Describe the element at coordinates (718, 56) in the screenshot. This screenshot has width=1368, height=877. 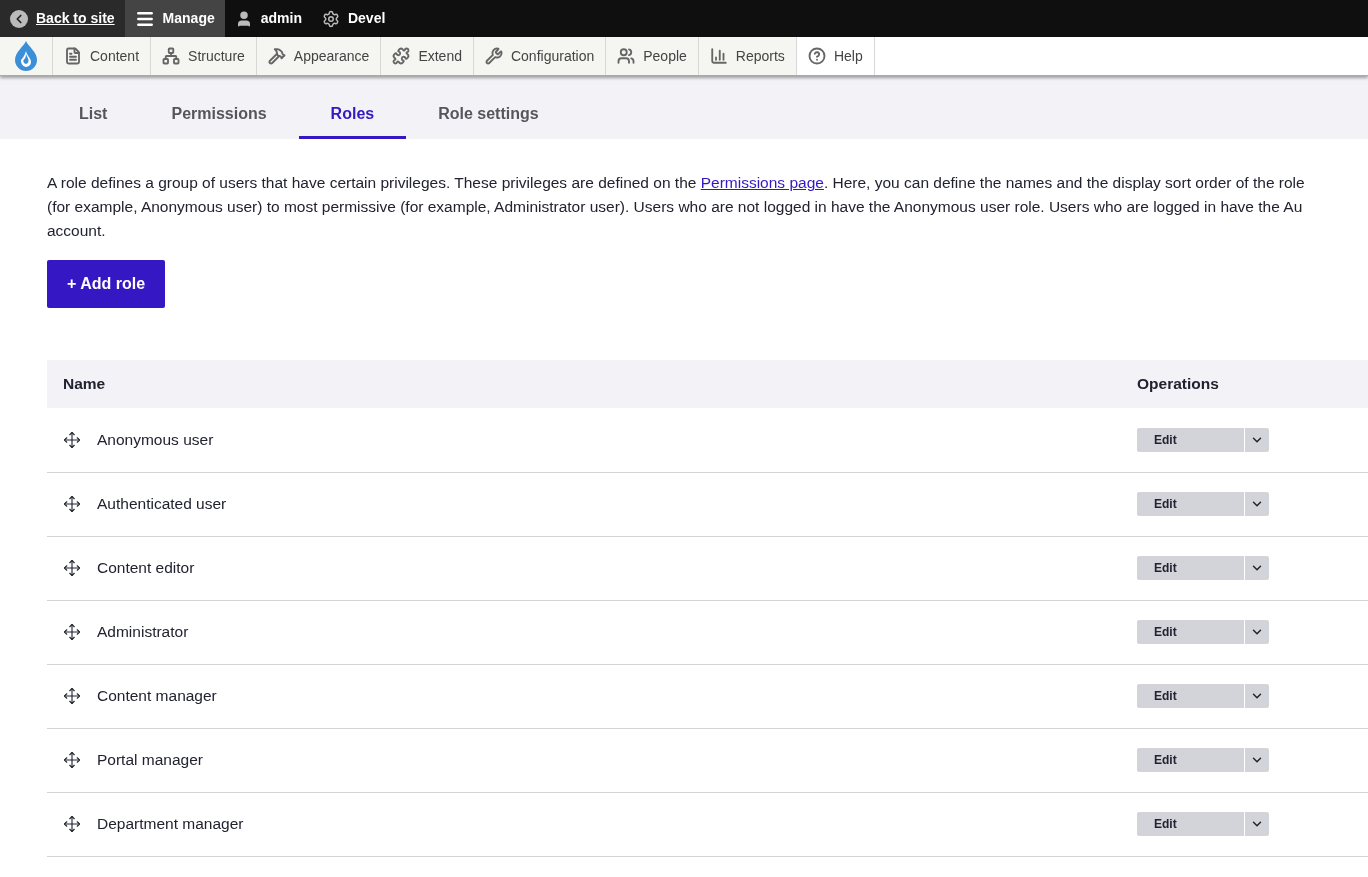
I see `bar-chart-icon` at that location.